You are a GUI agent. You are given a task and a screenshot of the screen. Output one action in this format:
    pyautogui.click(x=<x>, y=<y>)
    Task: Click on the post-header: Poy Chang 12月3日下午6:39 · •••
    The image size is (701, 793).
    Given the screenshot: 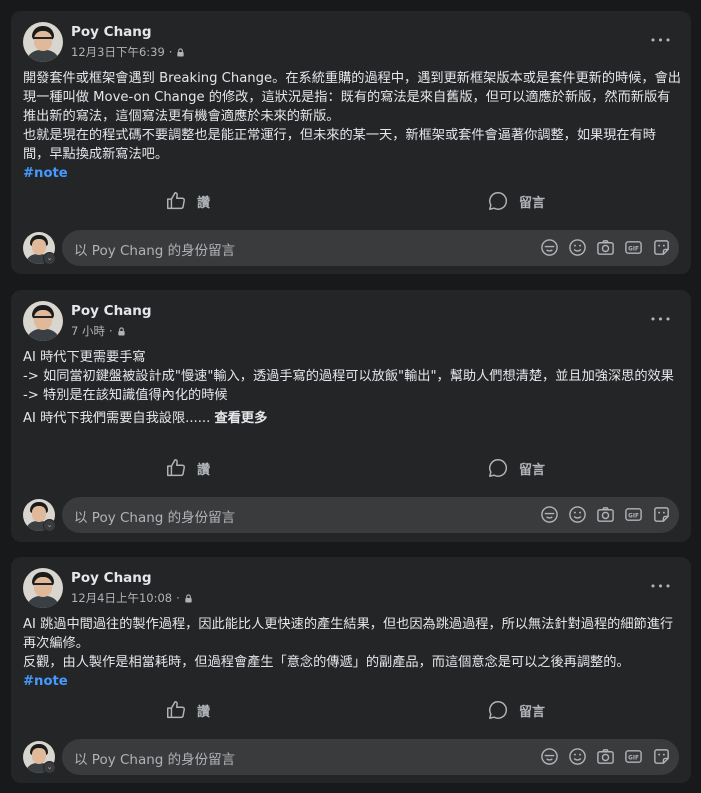 What is the action you would take?
    pyautogui.click(x=348, y=43)
    